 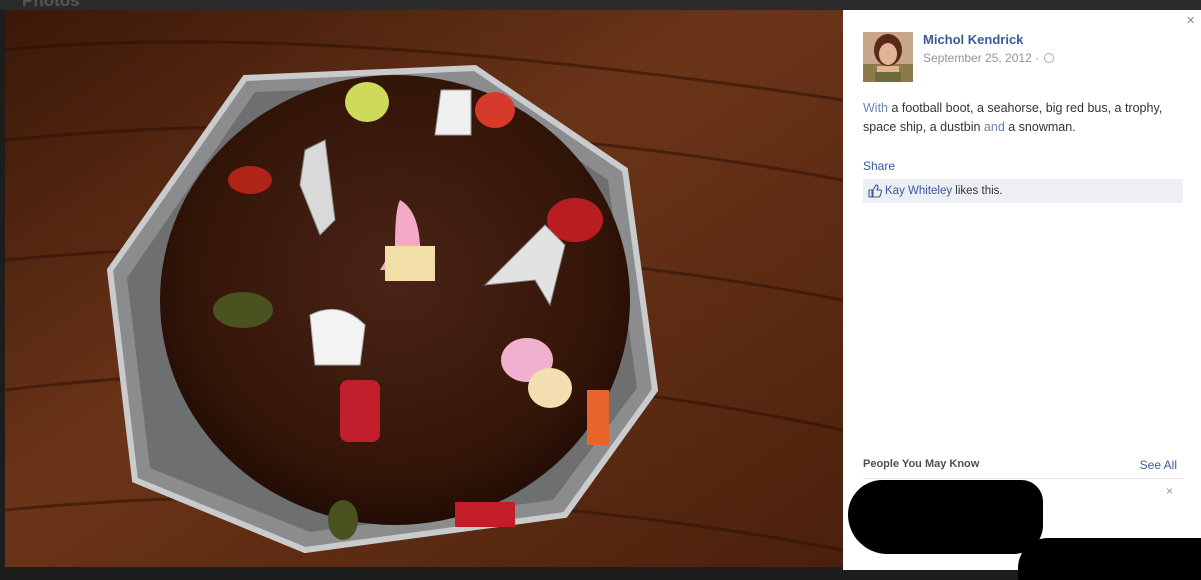 I want to click on dismiss-suggestion-icon: ×, so click(x=1169, y=491).